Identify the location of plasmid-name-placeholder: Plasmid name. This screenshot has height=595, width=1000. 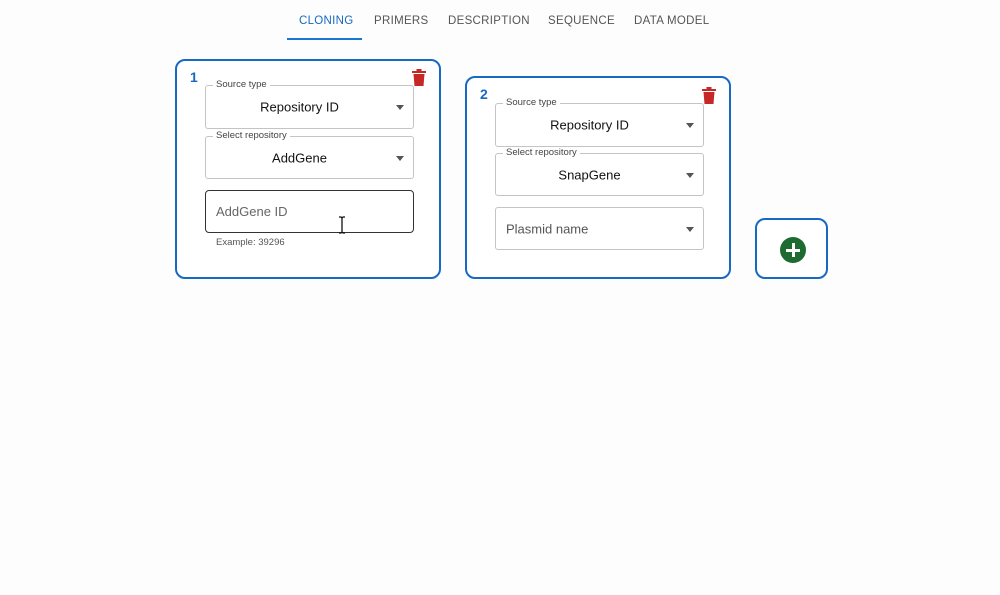
(547, 228).